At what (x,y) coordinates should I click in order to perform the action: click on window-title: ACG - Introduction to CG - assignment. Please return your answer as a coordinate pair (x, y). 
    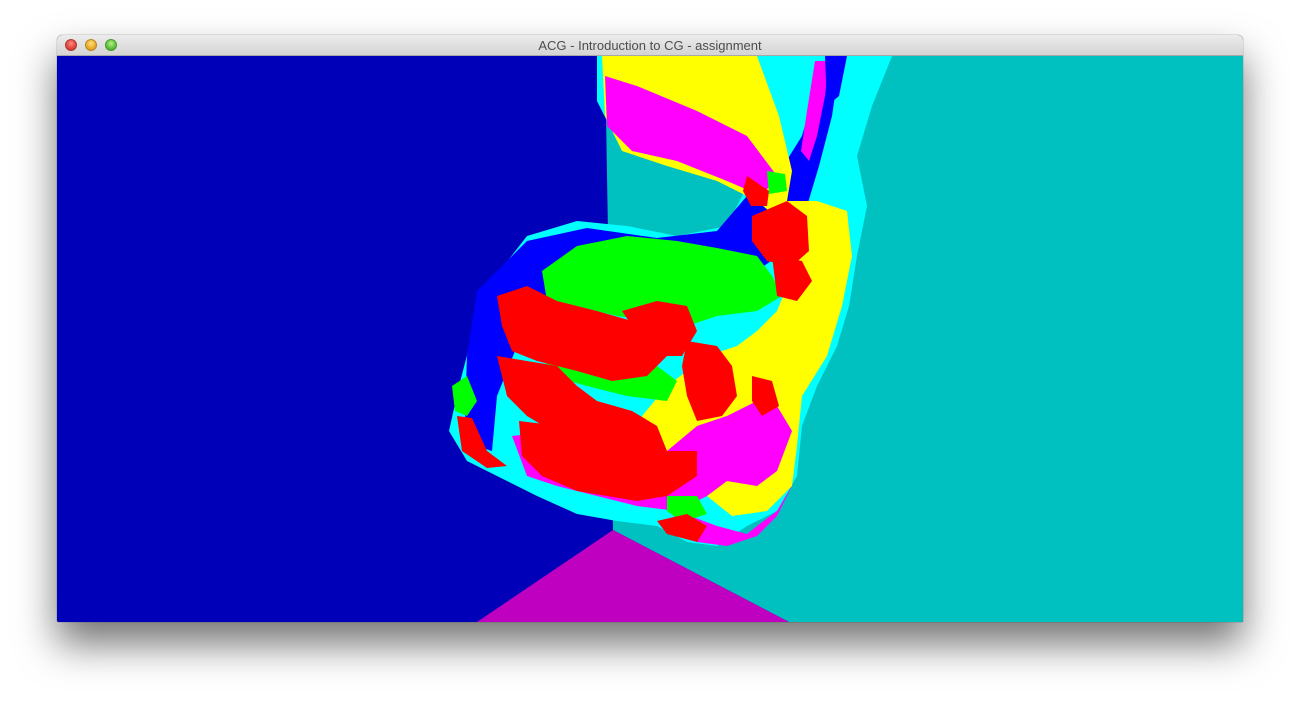
    Looking at the image, I should click on (650, 45).